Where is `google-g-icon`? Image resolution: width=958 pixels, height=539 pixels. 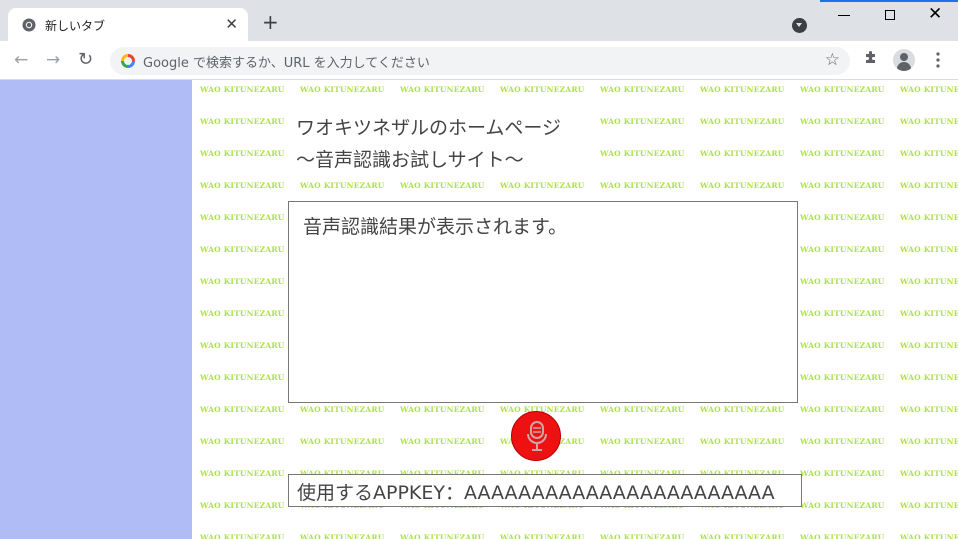
google-g-icon is located at coordinates (128, 61).